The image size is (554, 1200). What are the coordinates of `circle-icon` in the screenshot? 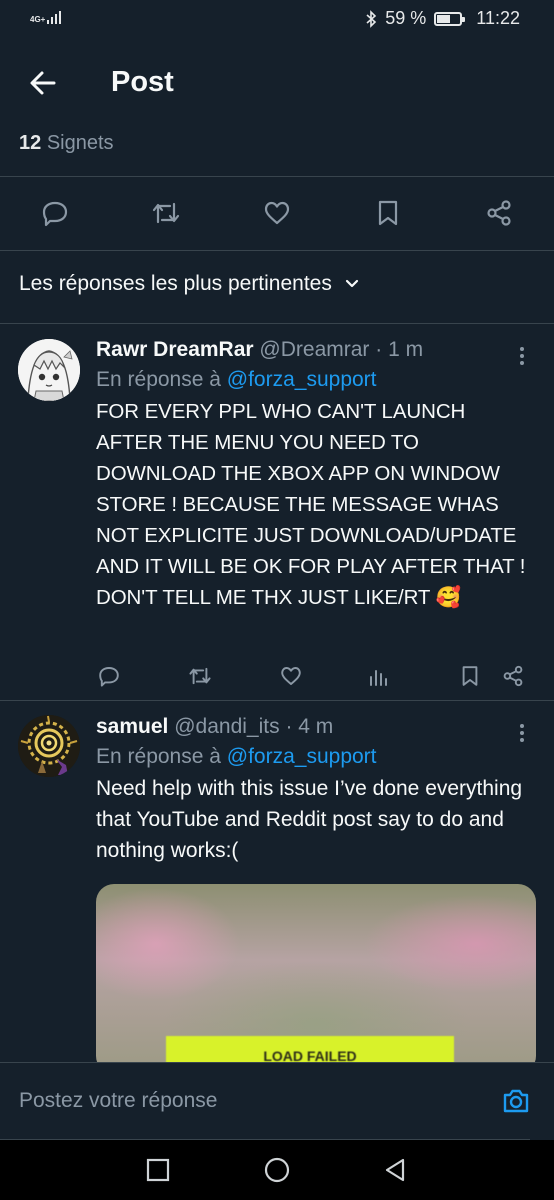 It's located at (277, 1170).